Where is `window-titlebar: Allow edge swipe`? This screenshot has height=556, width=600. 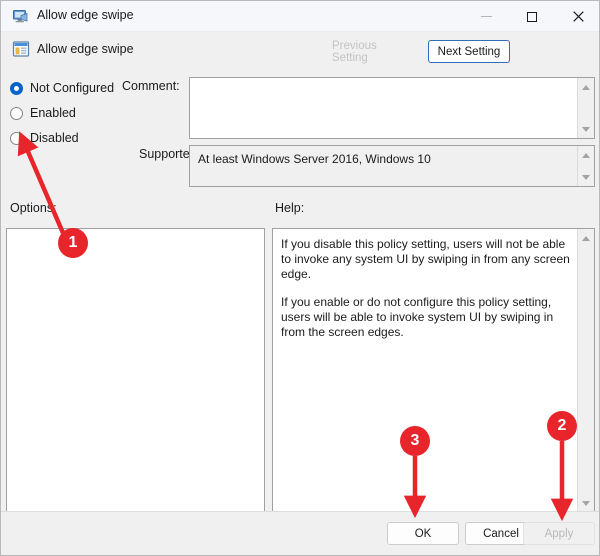 window-titlebar: Allow edge swipe is located at coordinates (300, 16).